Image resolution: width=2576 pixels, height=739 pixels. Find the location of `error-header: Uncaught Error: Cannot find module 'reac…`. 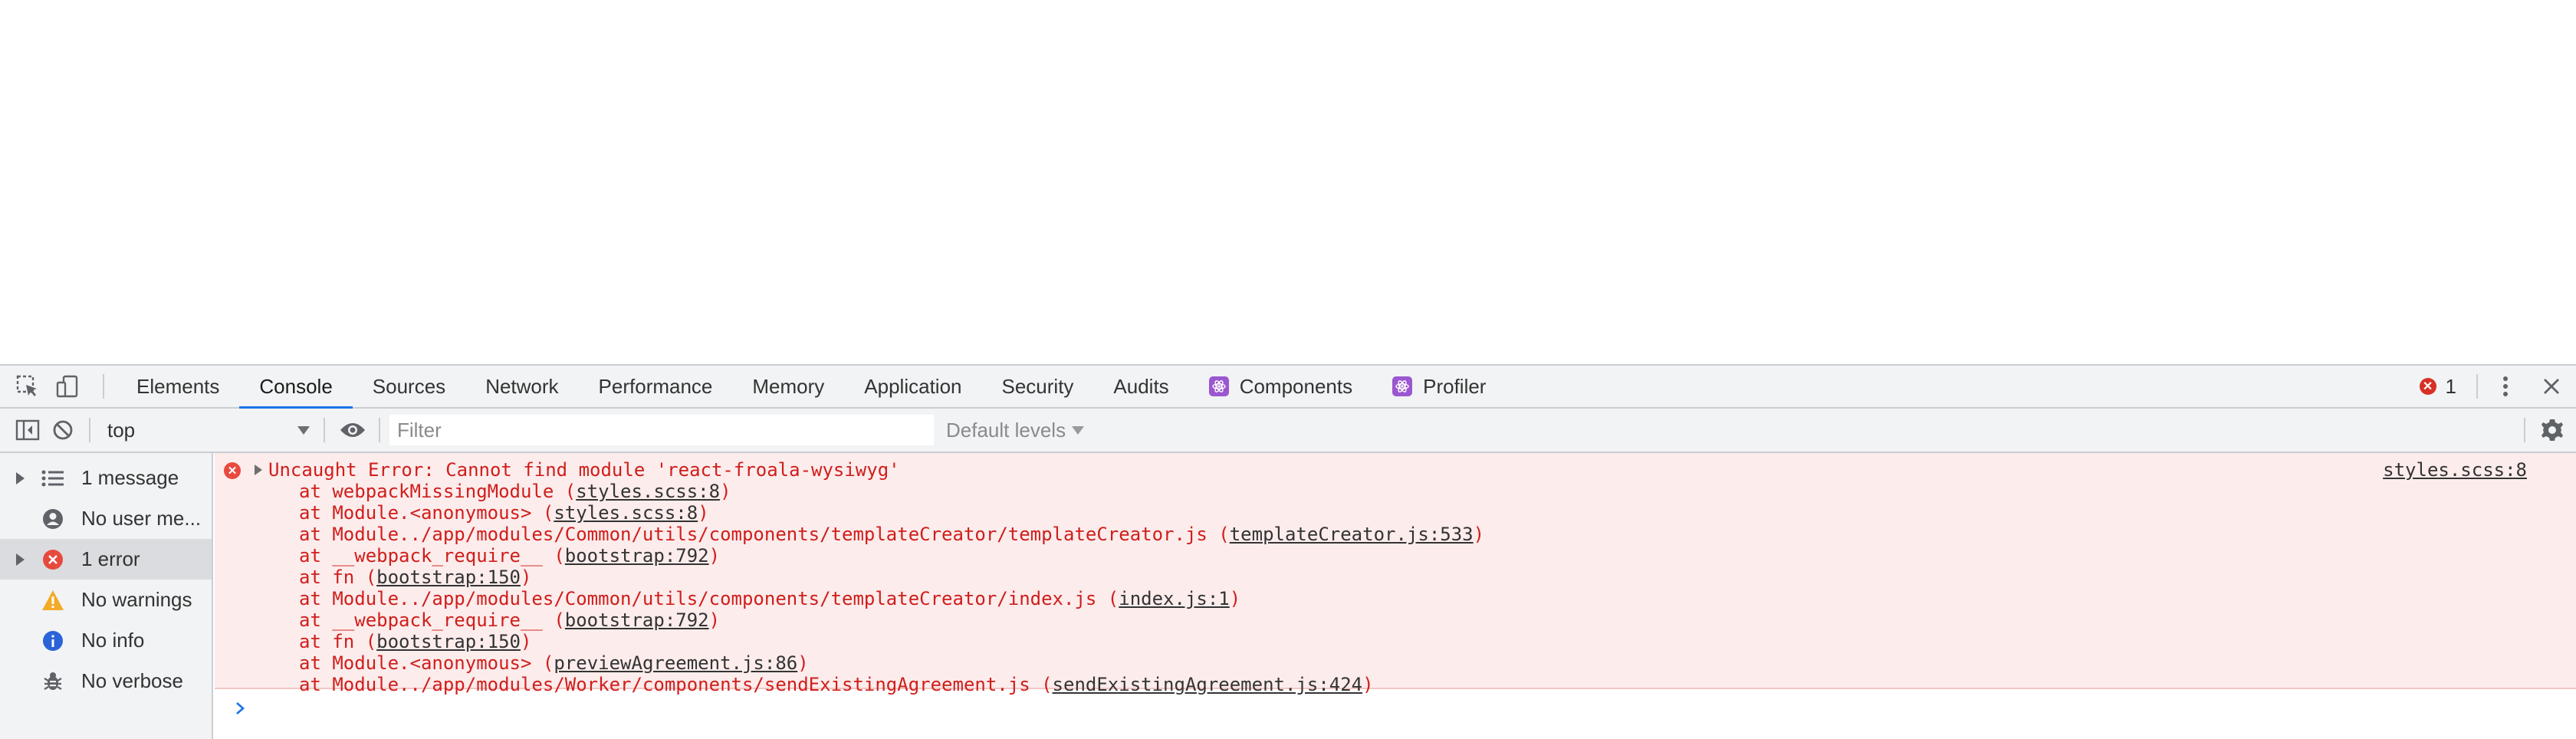

error-header: Uncaught Error: Cannot find module 'reac… is located at coordinates (577, 470).